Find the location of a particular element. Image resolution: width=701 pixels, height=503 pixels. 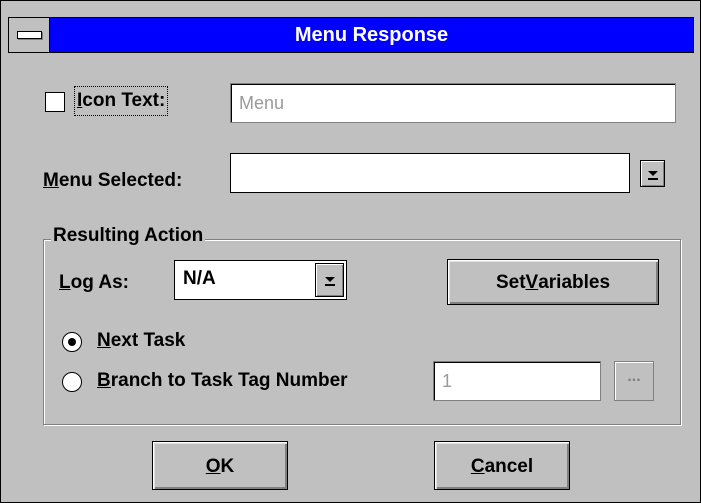

menu-selected-label-mnemonic: M is located at coordinates (51, 180).